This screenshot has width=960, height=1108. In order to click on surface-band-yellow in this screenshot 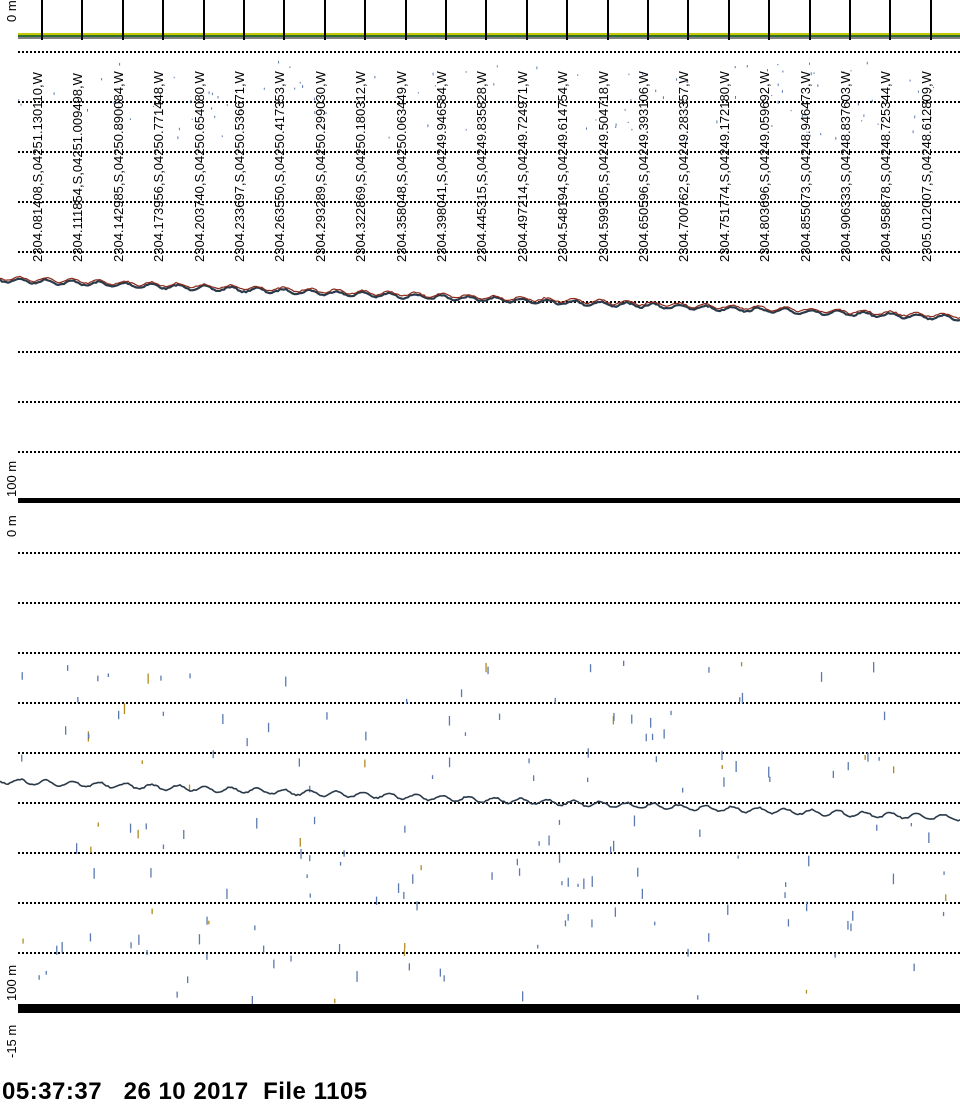, I will do `click(489, 34)`.